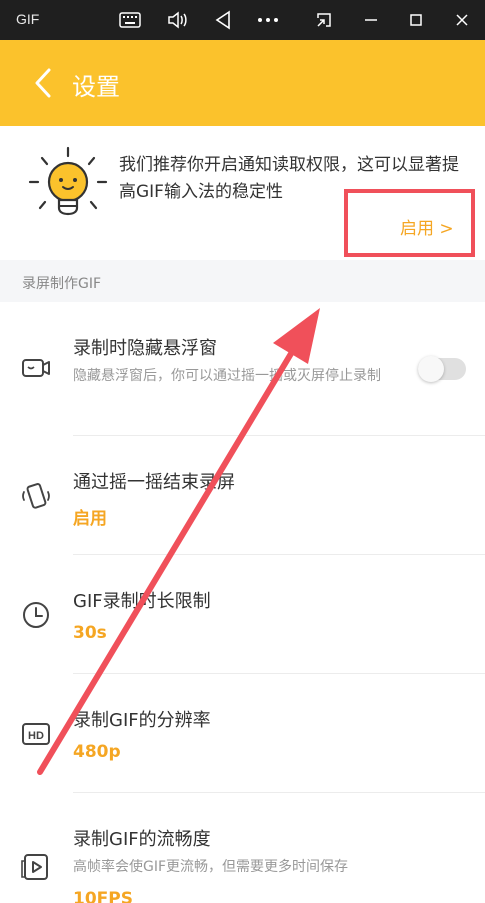  What do you see at coordinates (97, 752) in the screenshot?
I see `row-value: 480p` at bounding box center [97, 752].